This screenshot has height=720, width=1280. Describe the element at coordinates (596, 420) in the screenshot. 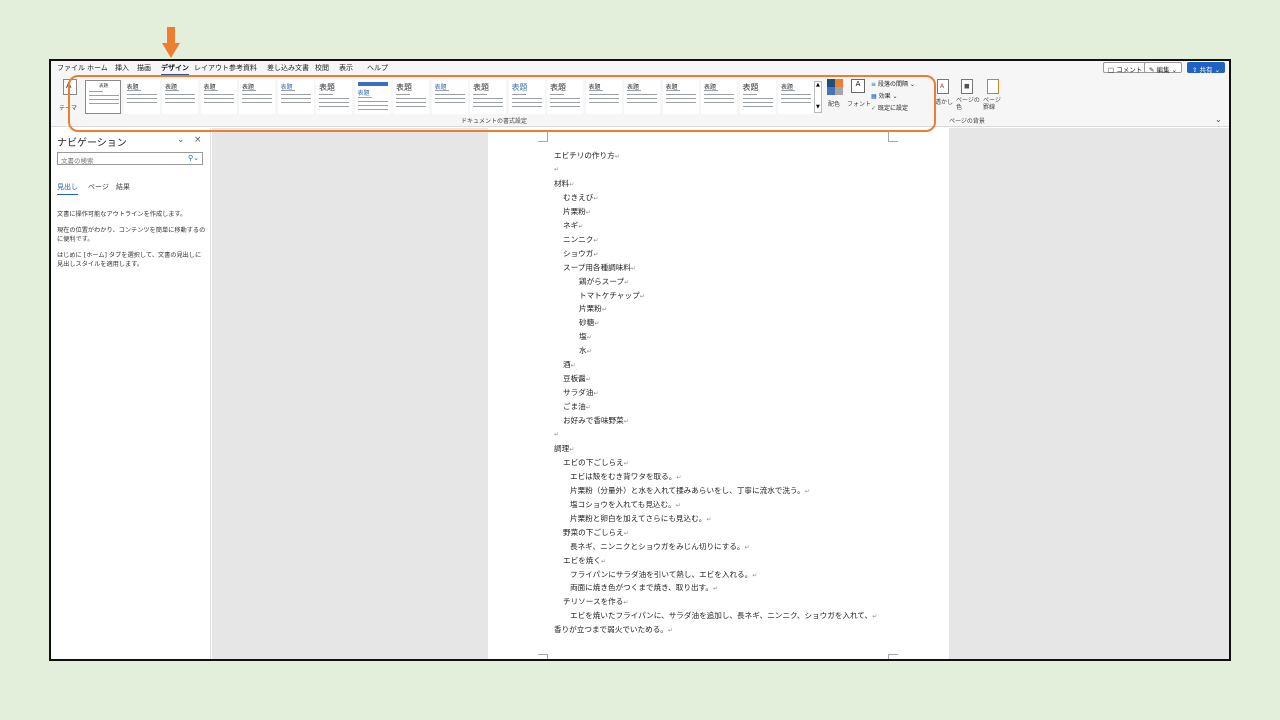

I see `document-line: お好みで香味野菜↵` at that location.